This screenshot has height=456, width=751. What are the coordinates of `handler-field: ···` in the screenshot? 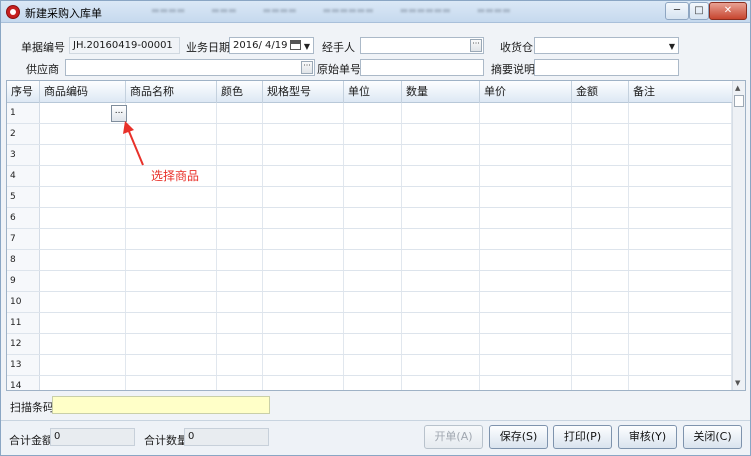 It's located at (422, 45).